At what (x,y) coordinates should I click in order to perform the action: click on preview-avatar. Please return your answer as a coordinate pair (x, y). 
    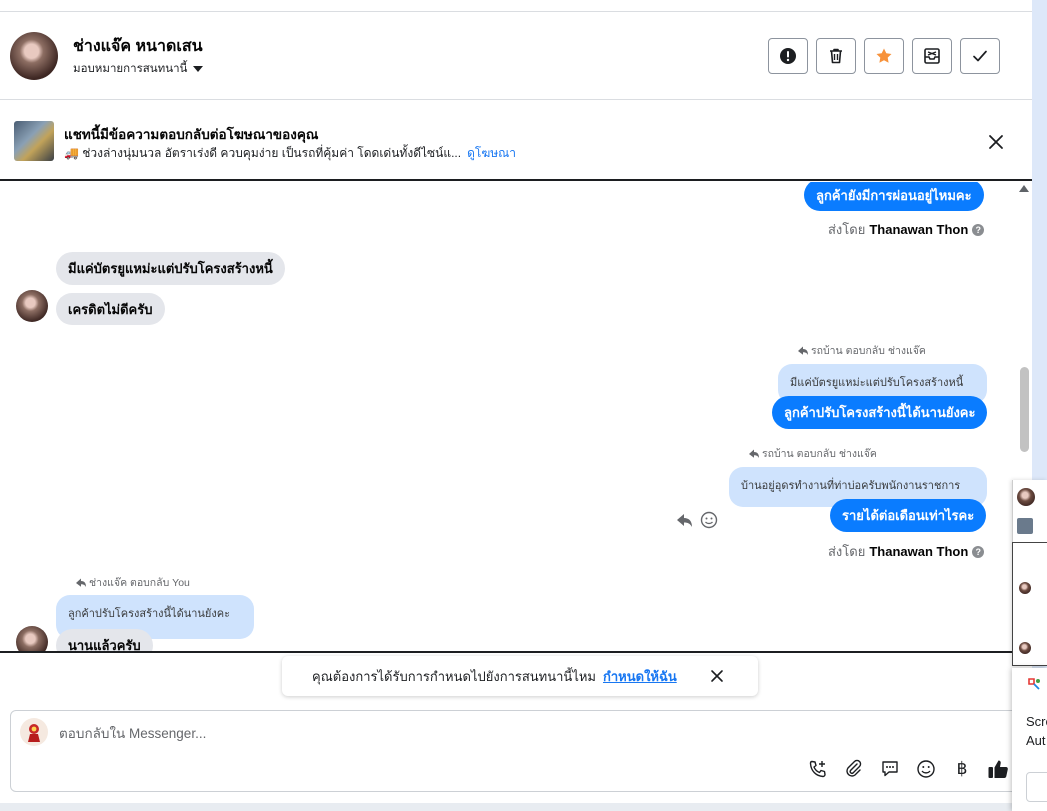
    Looking at the image, I should click on (1026, 497).